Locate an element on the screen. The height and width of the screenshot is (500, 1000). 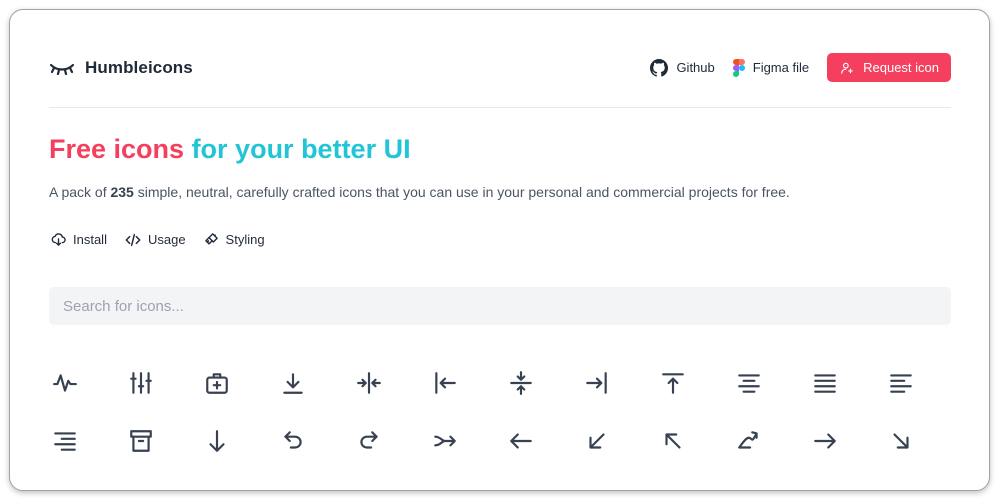
github-link: Github is located at coordinates (682, 67).